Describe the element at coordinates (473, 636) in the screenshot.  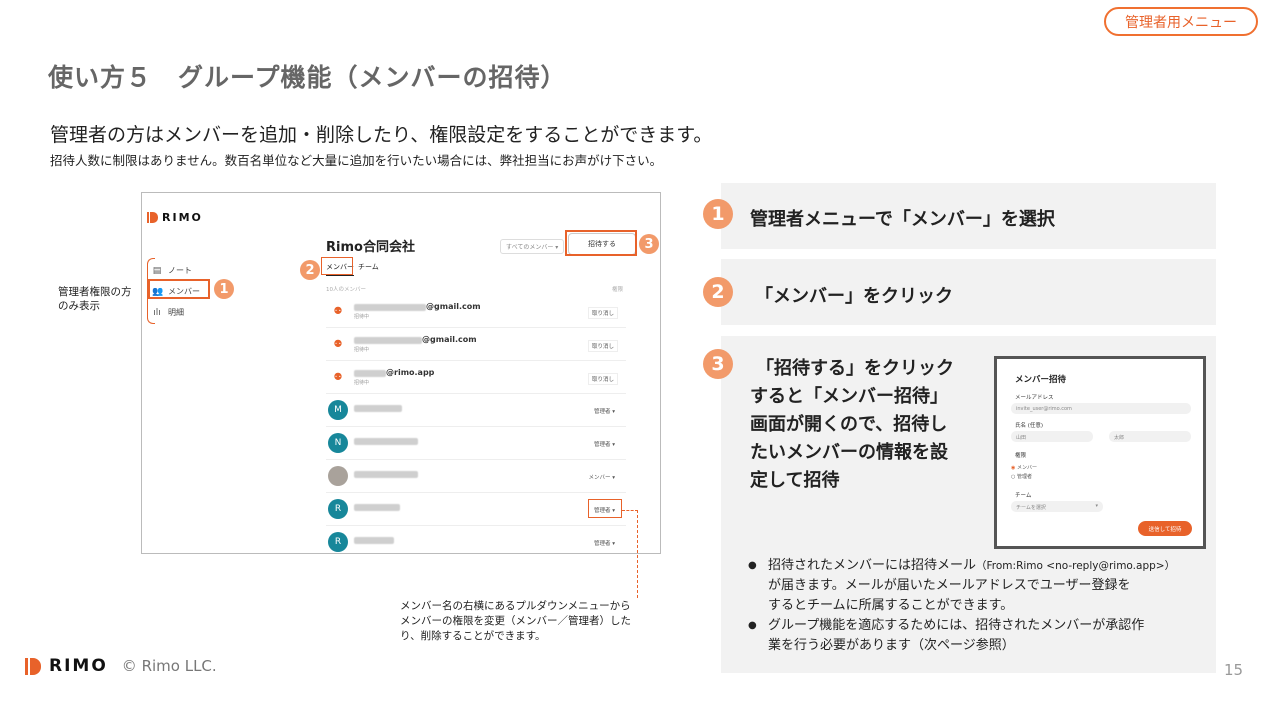
I see `note-line: り、削除することができます。` at that location.